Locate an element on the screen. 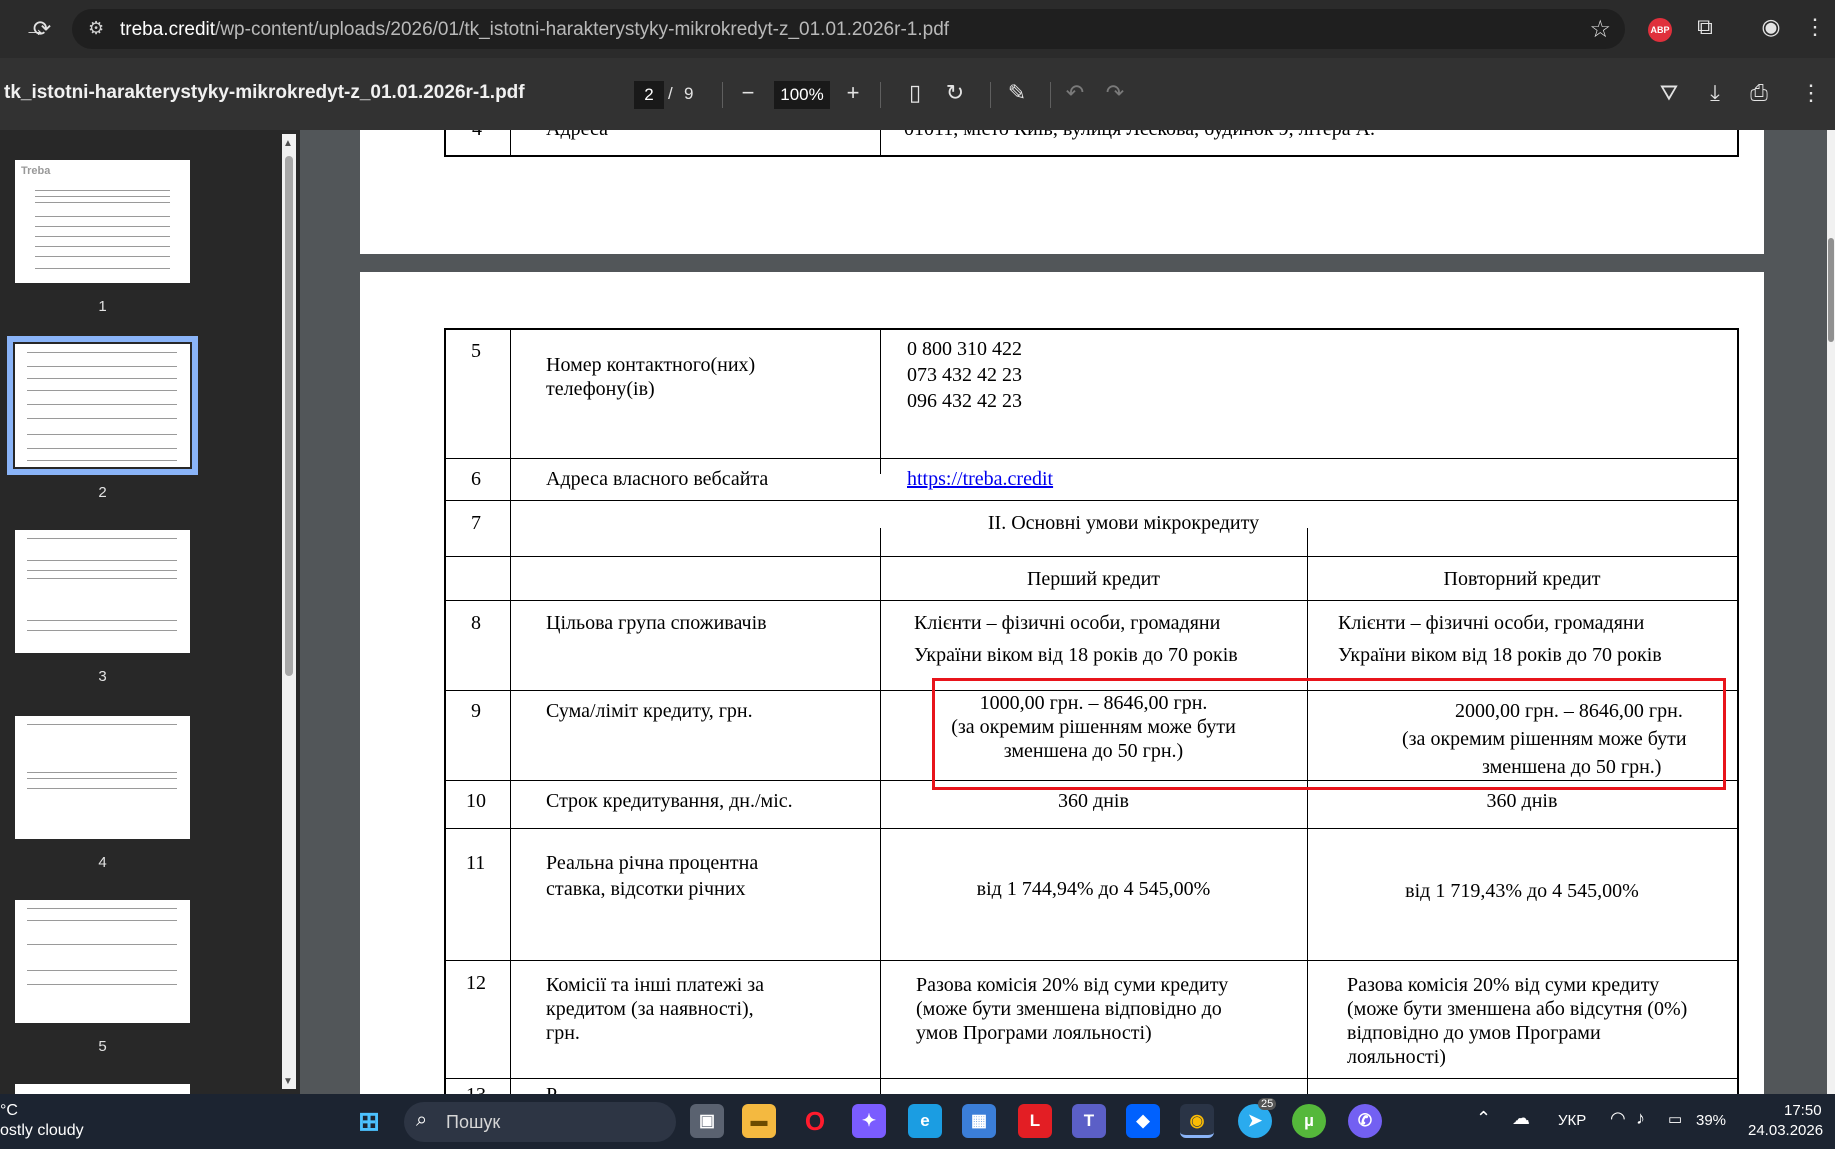 The image size is (1835, 1149). windows-start-icon: ⊞ is located at coordinates (369, 1121).